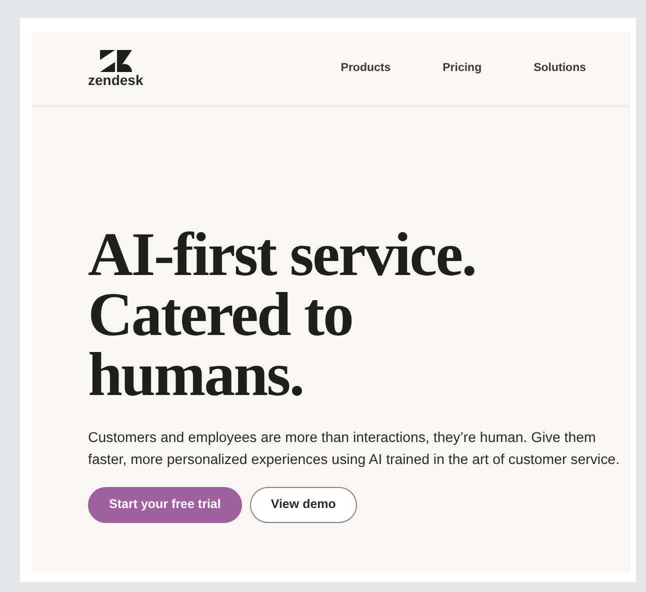 This screenshot has width=646, height=592. I want to click on logo-icon, so click(116, 61).